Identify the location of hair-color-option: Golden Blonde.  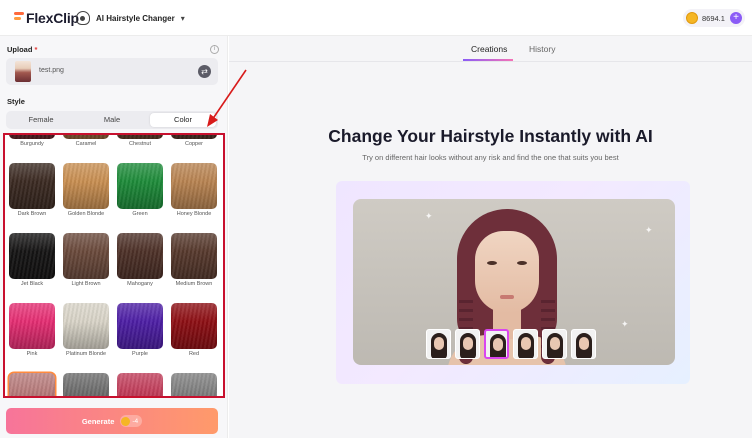
(86, 190).